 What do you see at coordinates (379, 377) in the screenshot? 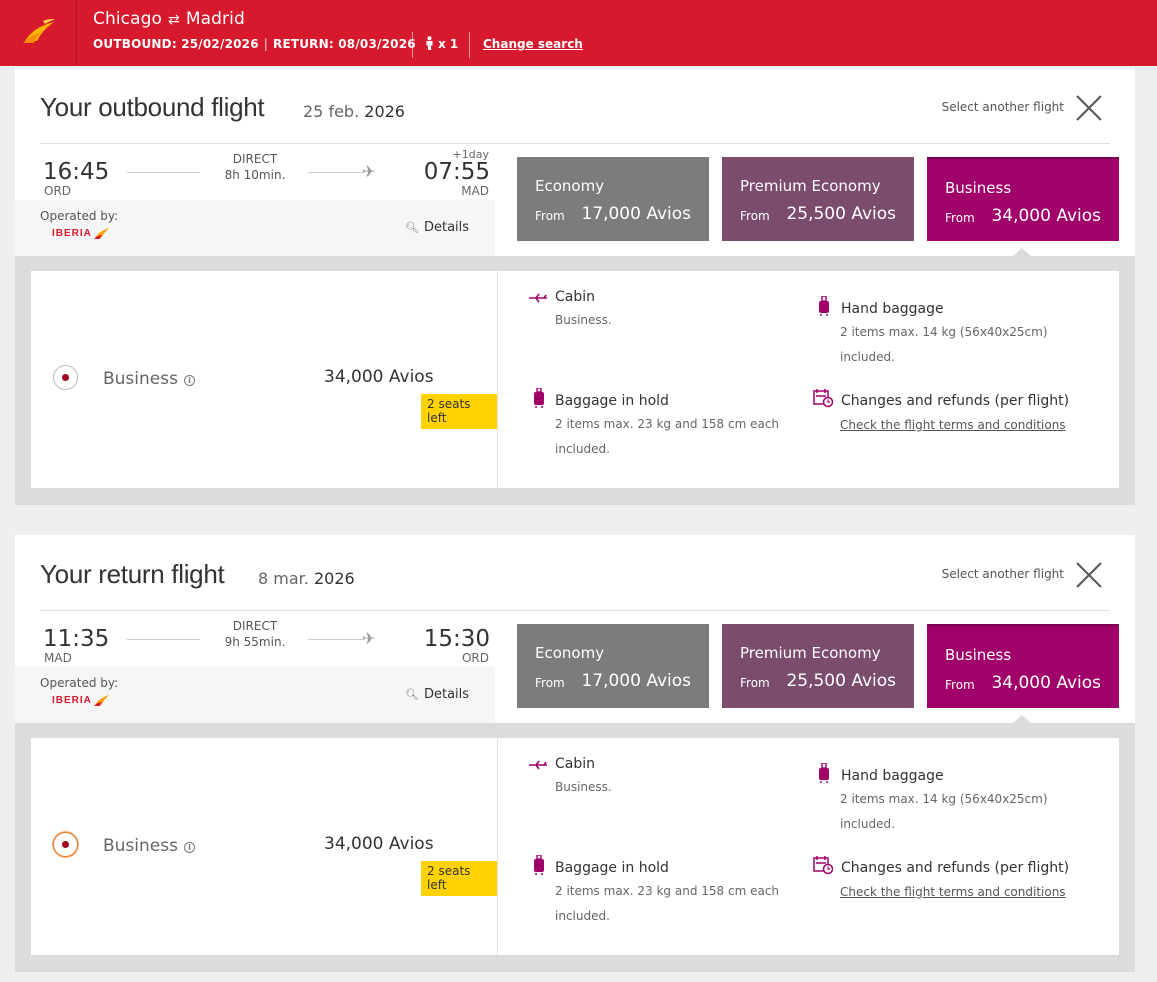
I see `fare-option-price: 34,000 Avios` at bounding box center [379, 377].